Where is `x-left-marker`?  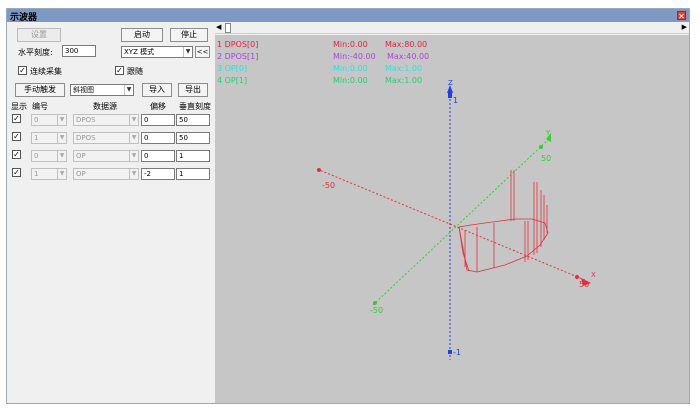
x-left-marker is located at coordinates (319, 170).